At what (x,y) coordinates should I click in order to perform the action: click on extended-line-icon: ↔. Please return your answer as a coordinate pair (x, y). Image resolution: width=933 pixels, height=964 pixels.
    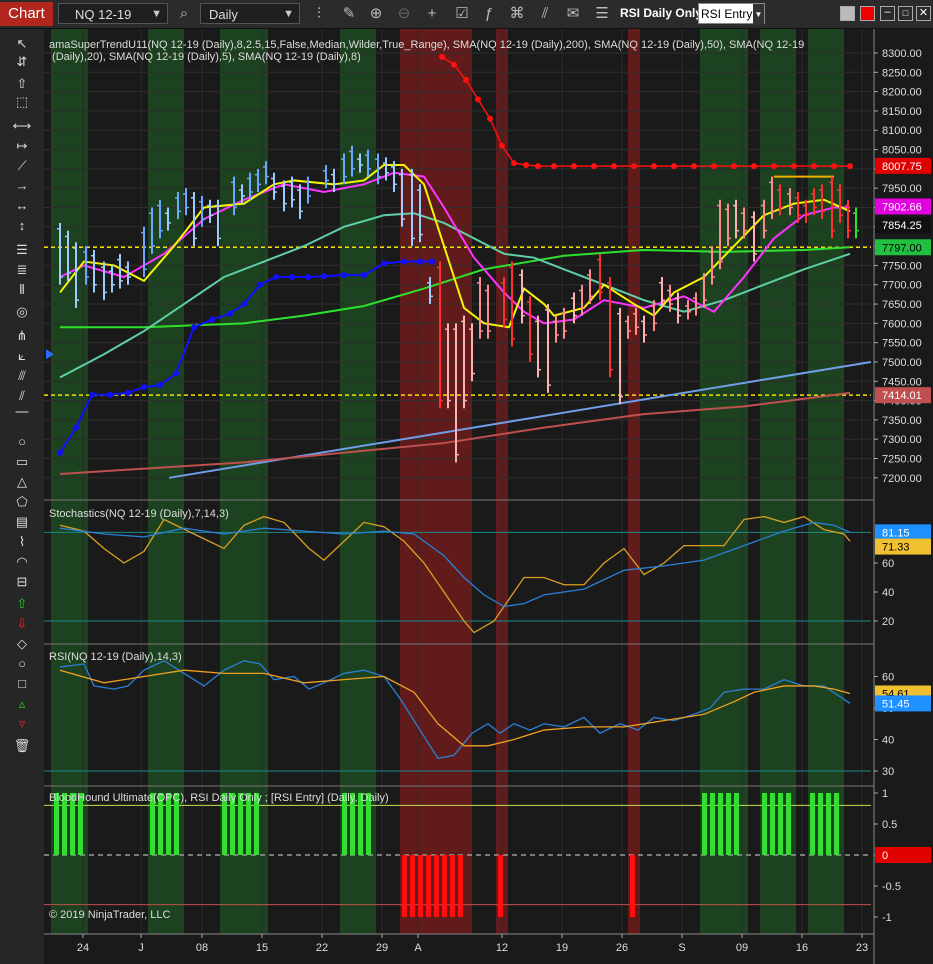
    Looking at the image, I should click on (22, 206).